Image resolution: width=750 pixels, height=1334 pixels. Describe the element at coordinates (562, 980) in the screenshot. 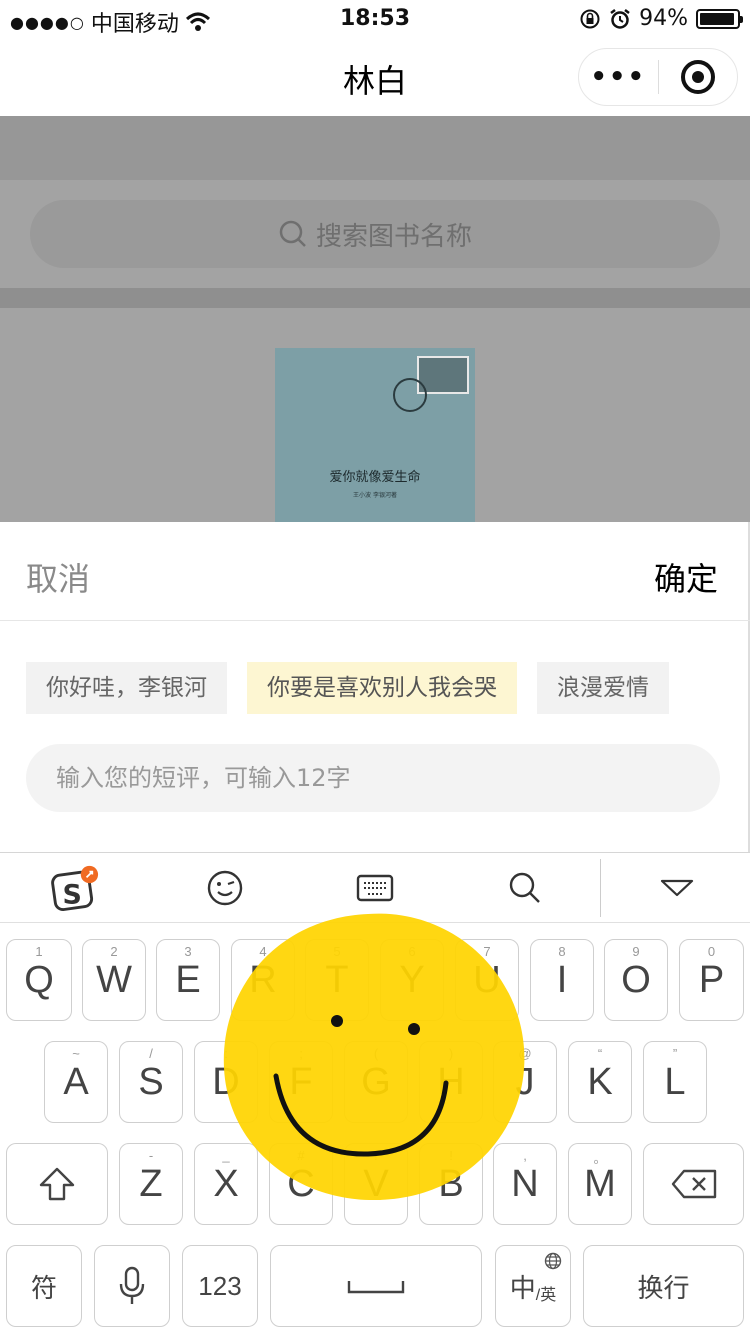

I see `key-i: 8I` at that location.